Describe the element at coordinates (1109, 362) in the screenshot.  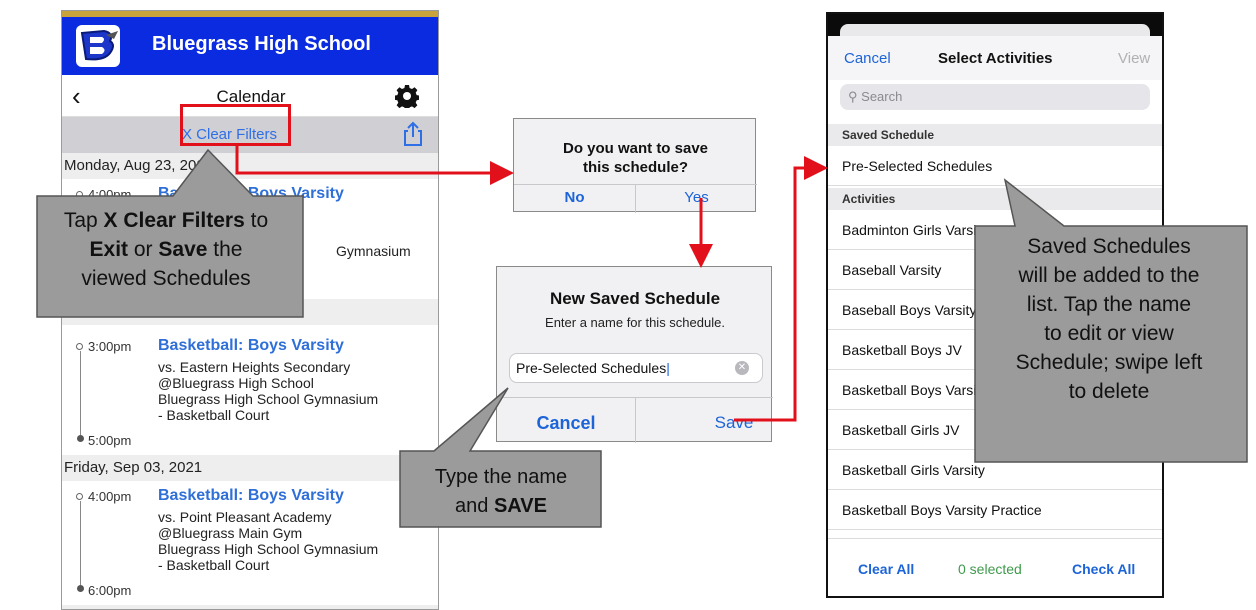
I see `callout-text: Schedule; swipe left` at that location.